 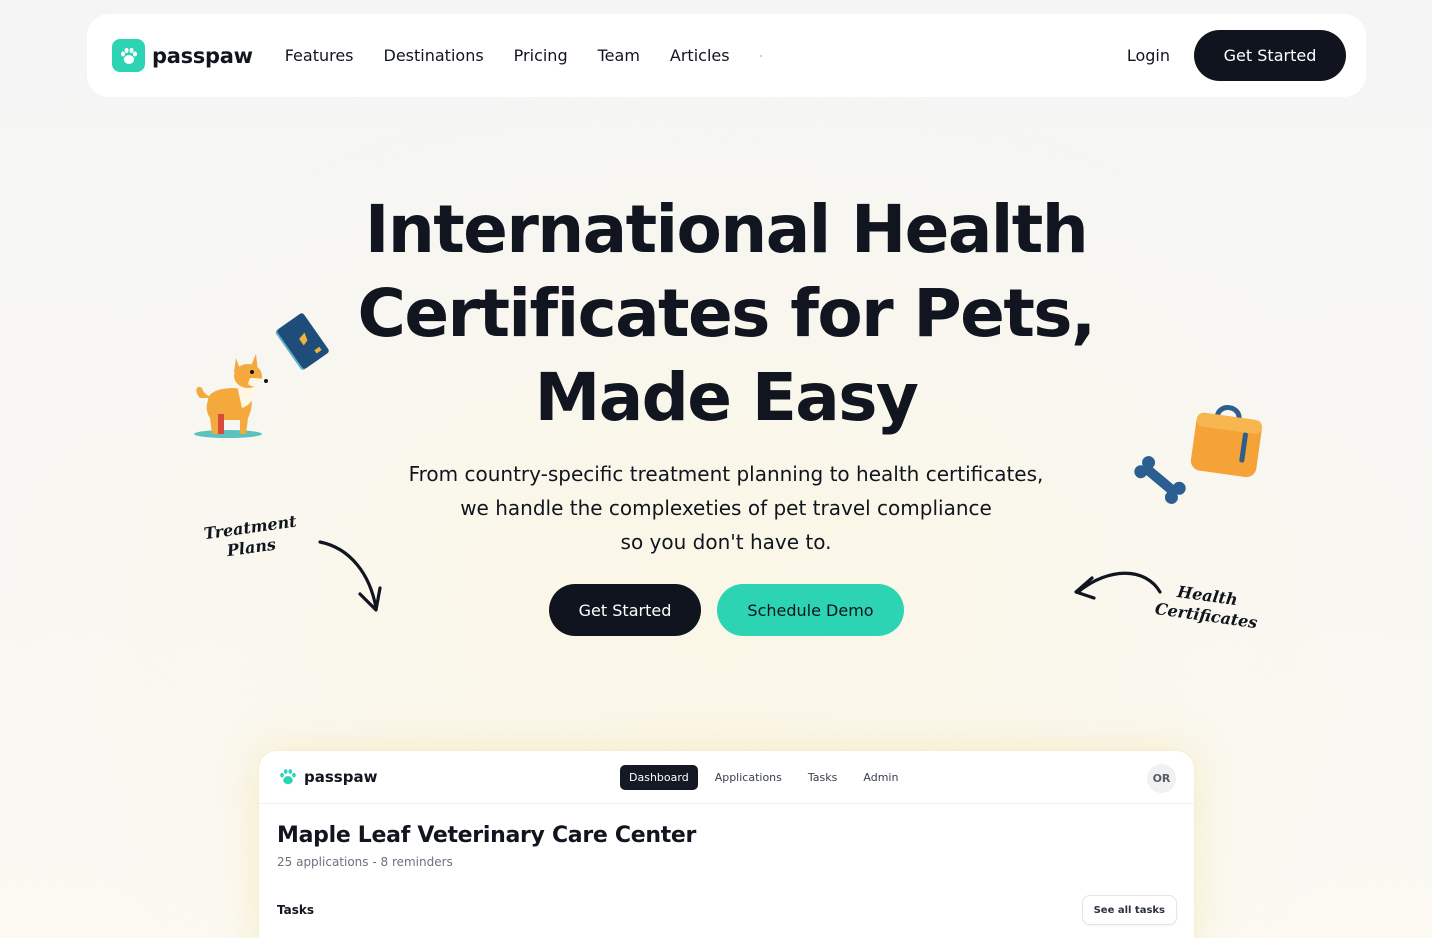 What do you see at coordinates (625, 610) in the screenshot?
I see `get-started-hero-button: Get Started` at bounding box center [625, 610].